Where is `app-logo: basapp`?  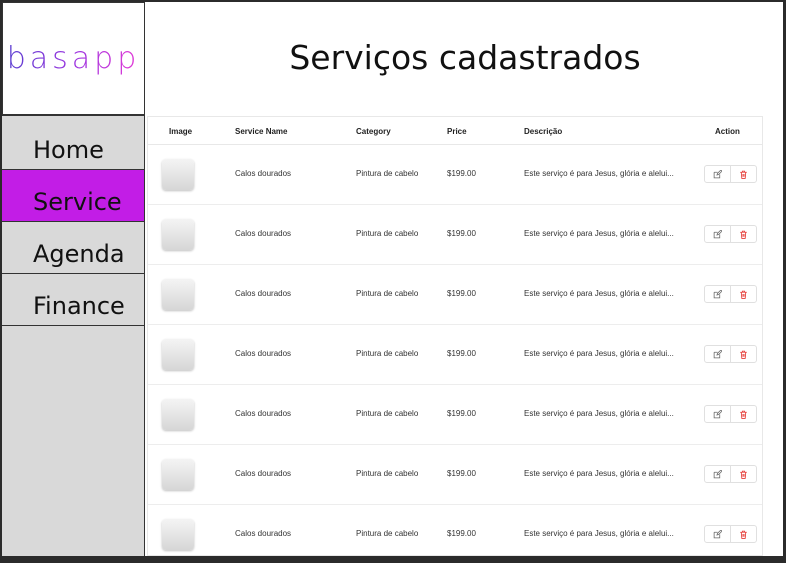
app-logo: basapp is located at coordinates (73, 58).